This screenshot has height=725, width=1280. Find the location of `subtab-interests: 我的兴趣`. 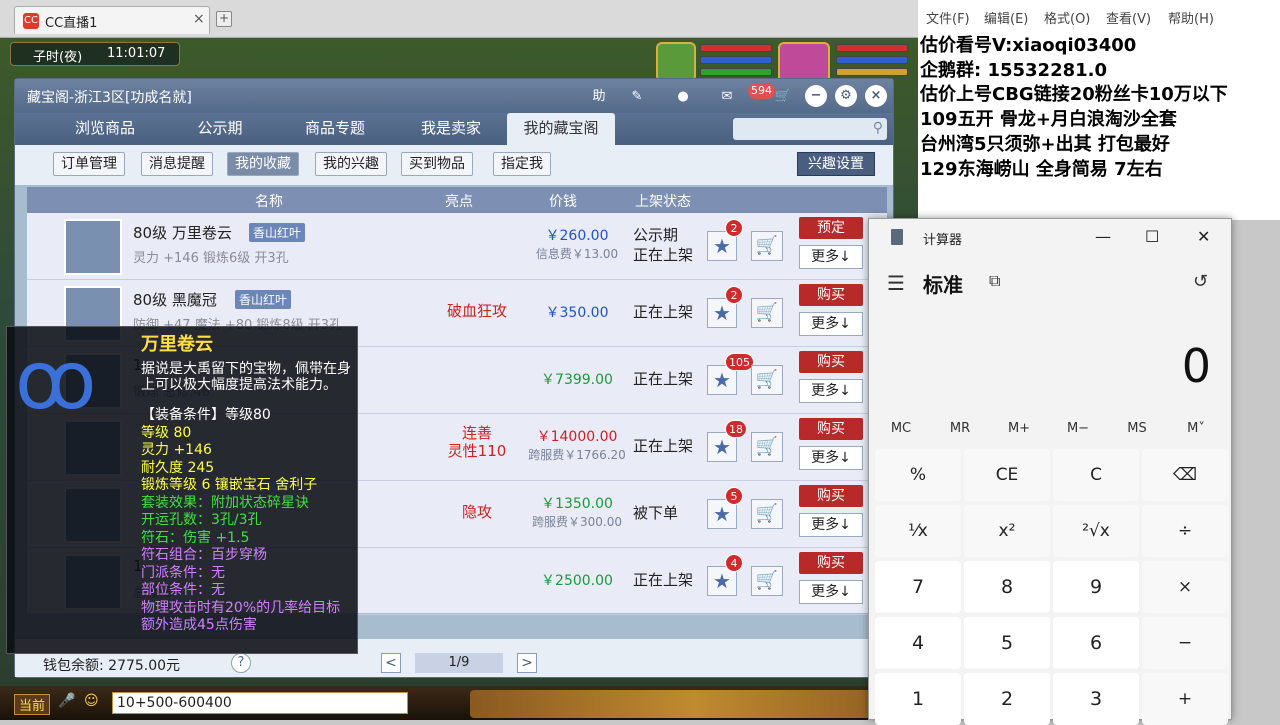

subtab-interests: 我的兴趣 is located at coordinates (351, 164).